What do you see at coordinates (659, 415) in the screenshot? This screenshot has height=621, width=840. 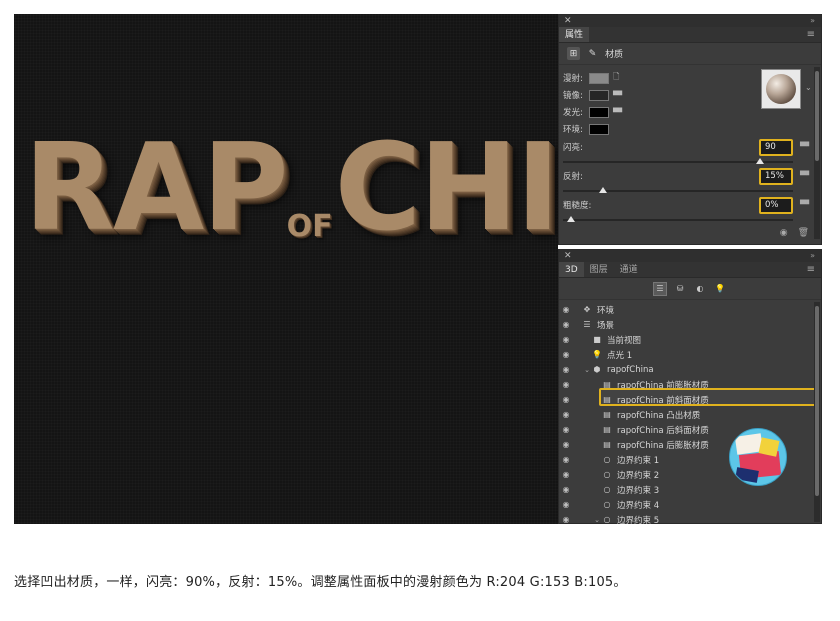 I see `layer-label: rapofChina 凸出材质` at bounding box center [659, 415].